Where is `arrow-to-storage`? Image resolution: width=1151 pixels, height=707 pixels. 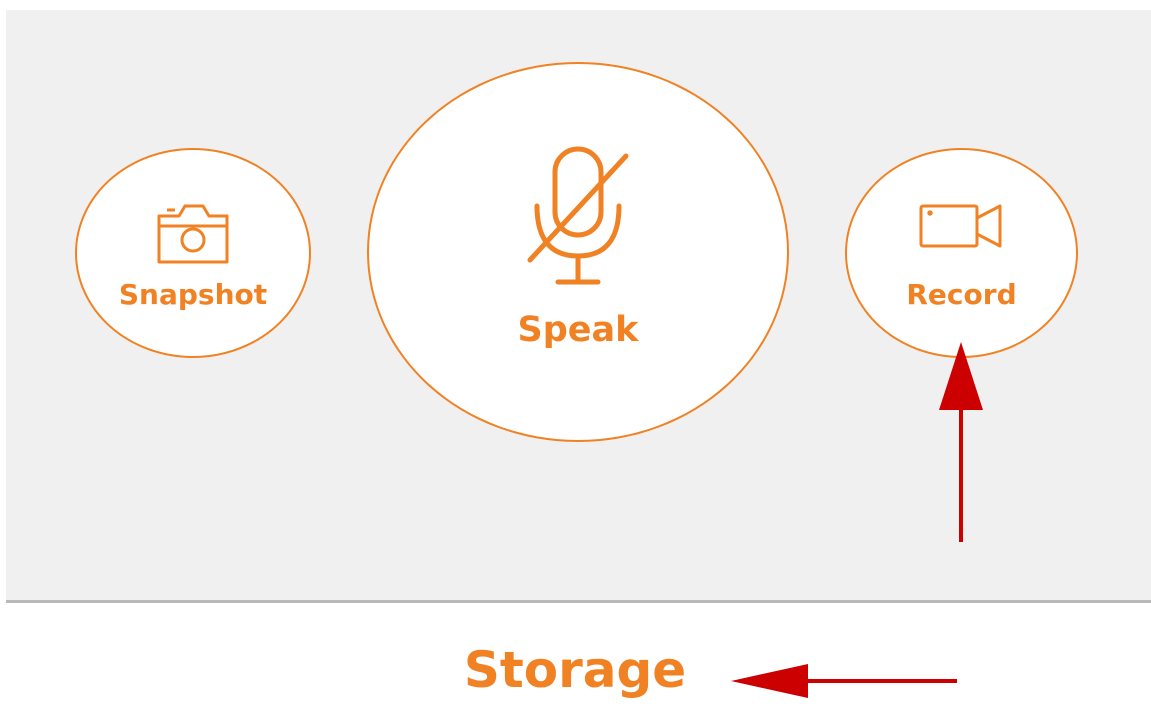
arrow-to-storage is located at coordinates (844, 681).